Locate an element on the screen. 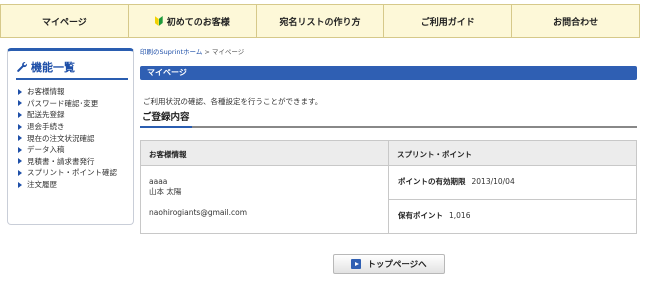 This screenshot has height=300, width=648. points-expiry-row: ポイントの有効期限 2013/10/04 is located at coordinates (512, 182).